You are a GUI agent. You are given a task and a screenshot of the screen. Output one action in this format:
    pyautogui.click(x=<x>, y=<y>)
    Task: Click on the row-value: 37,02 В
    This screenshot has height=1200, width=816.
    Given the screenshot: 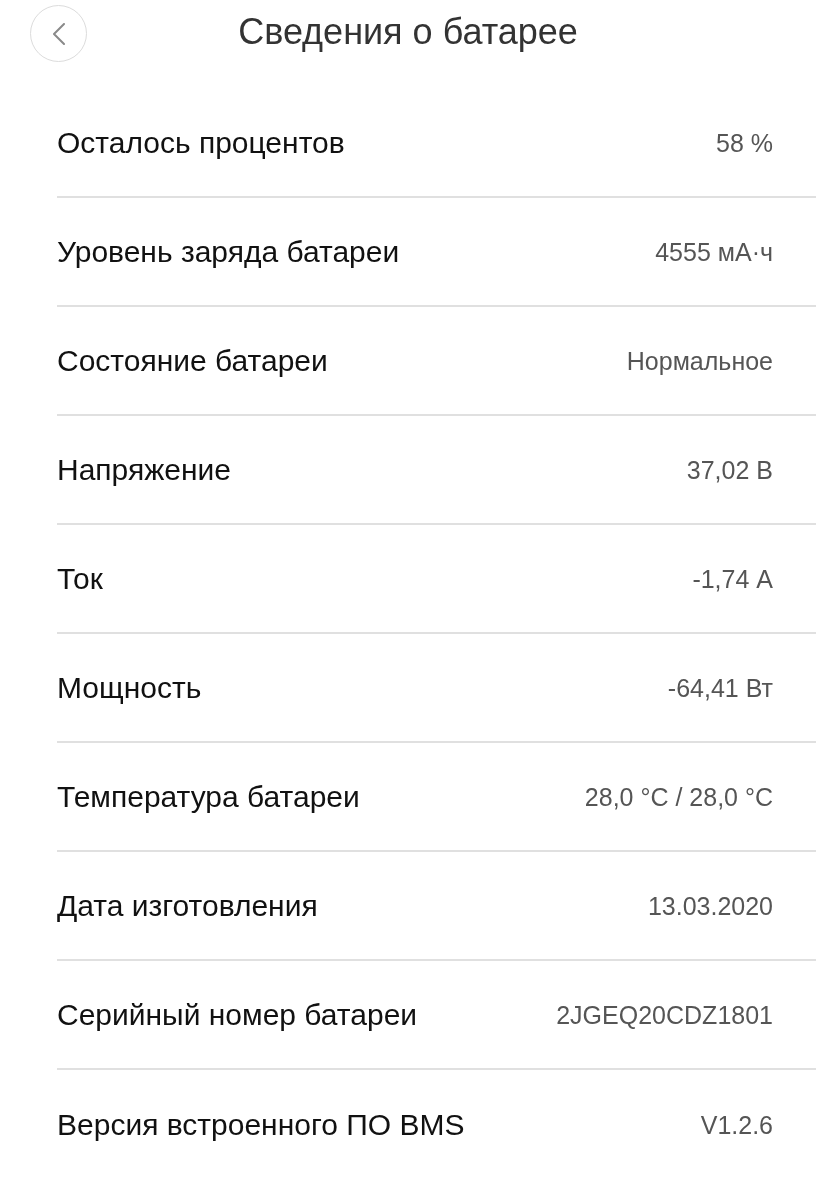 What is the action you would take?
    pyautogui.click(x=729, y=469)
    